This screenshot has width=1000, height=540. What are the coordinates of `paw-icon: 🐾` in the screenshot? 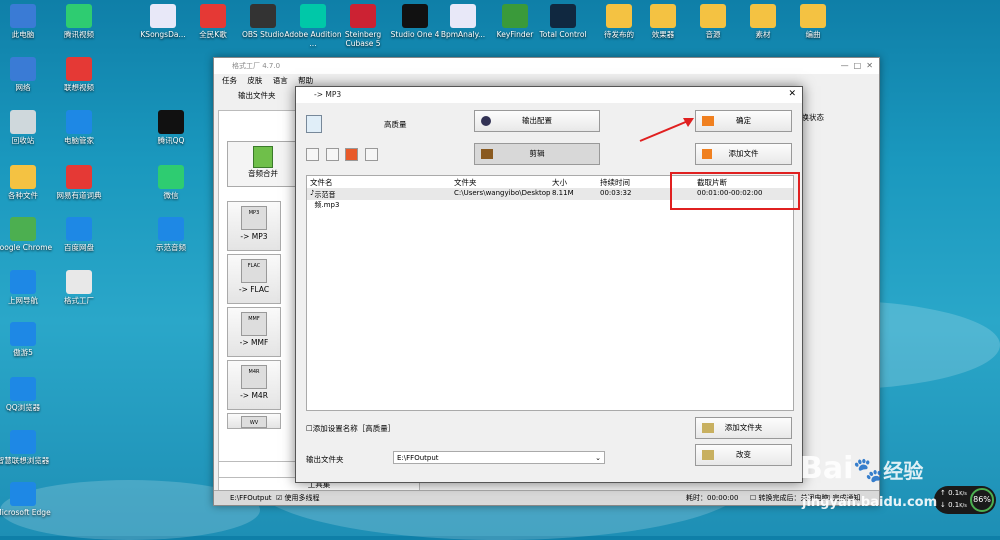 It's located at (868, 470).